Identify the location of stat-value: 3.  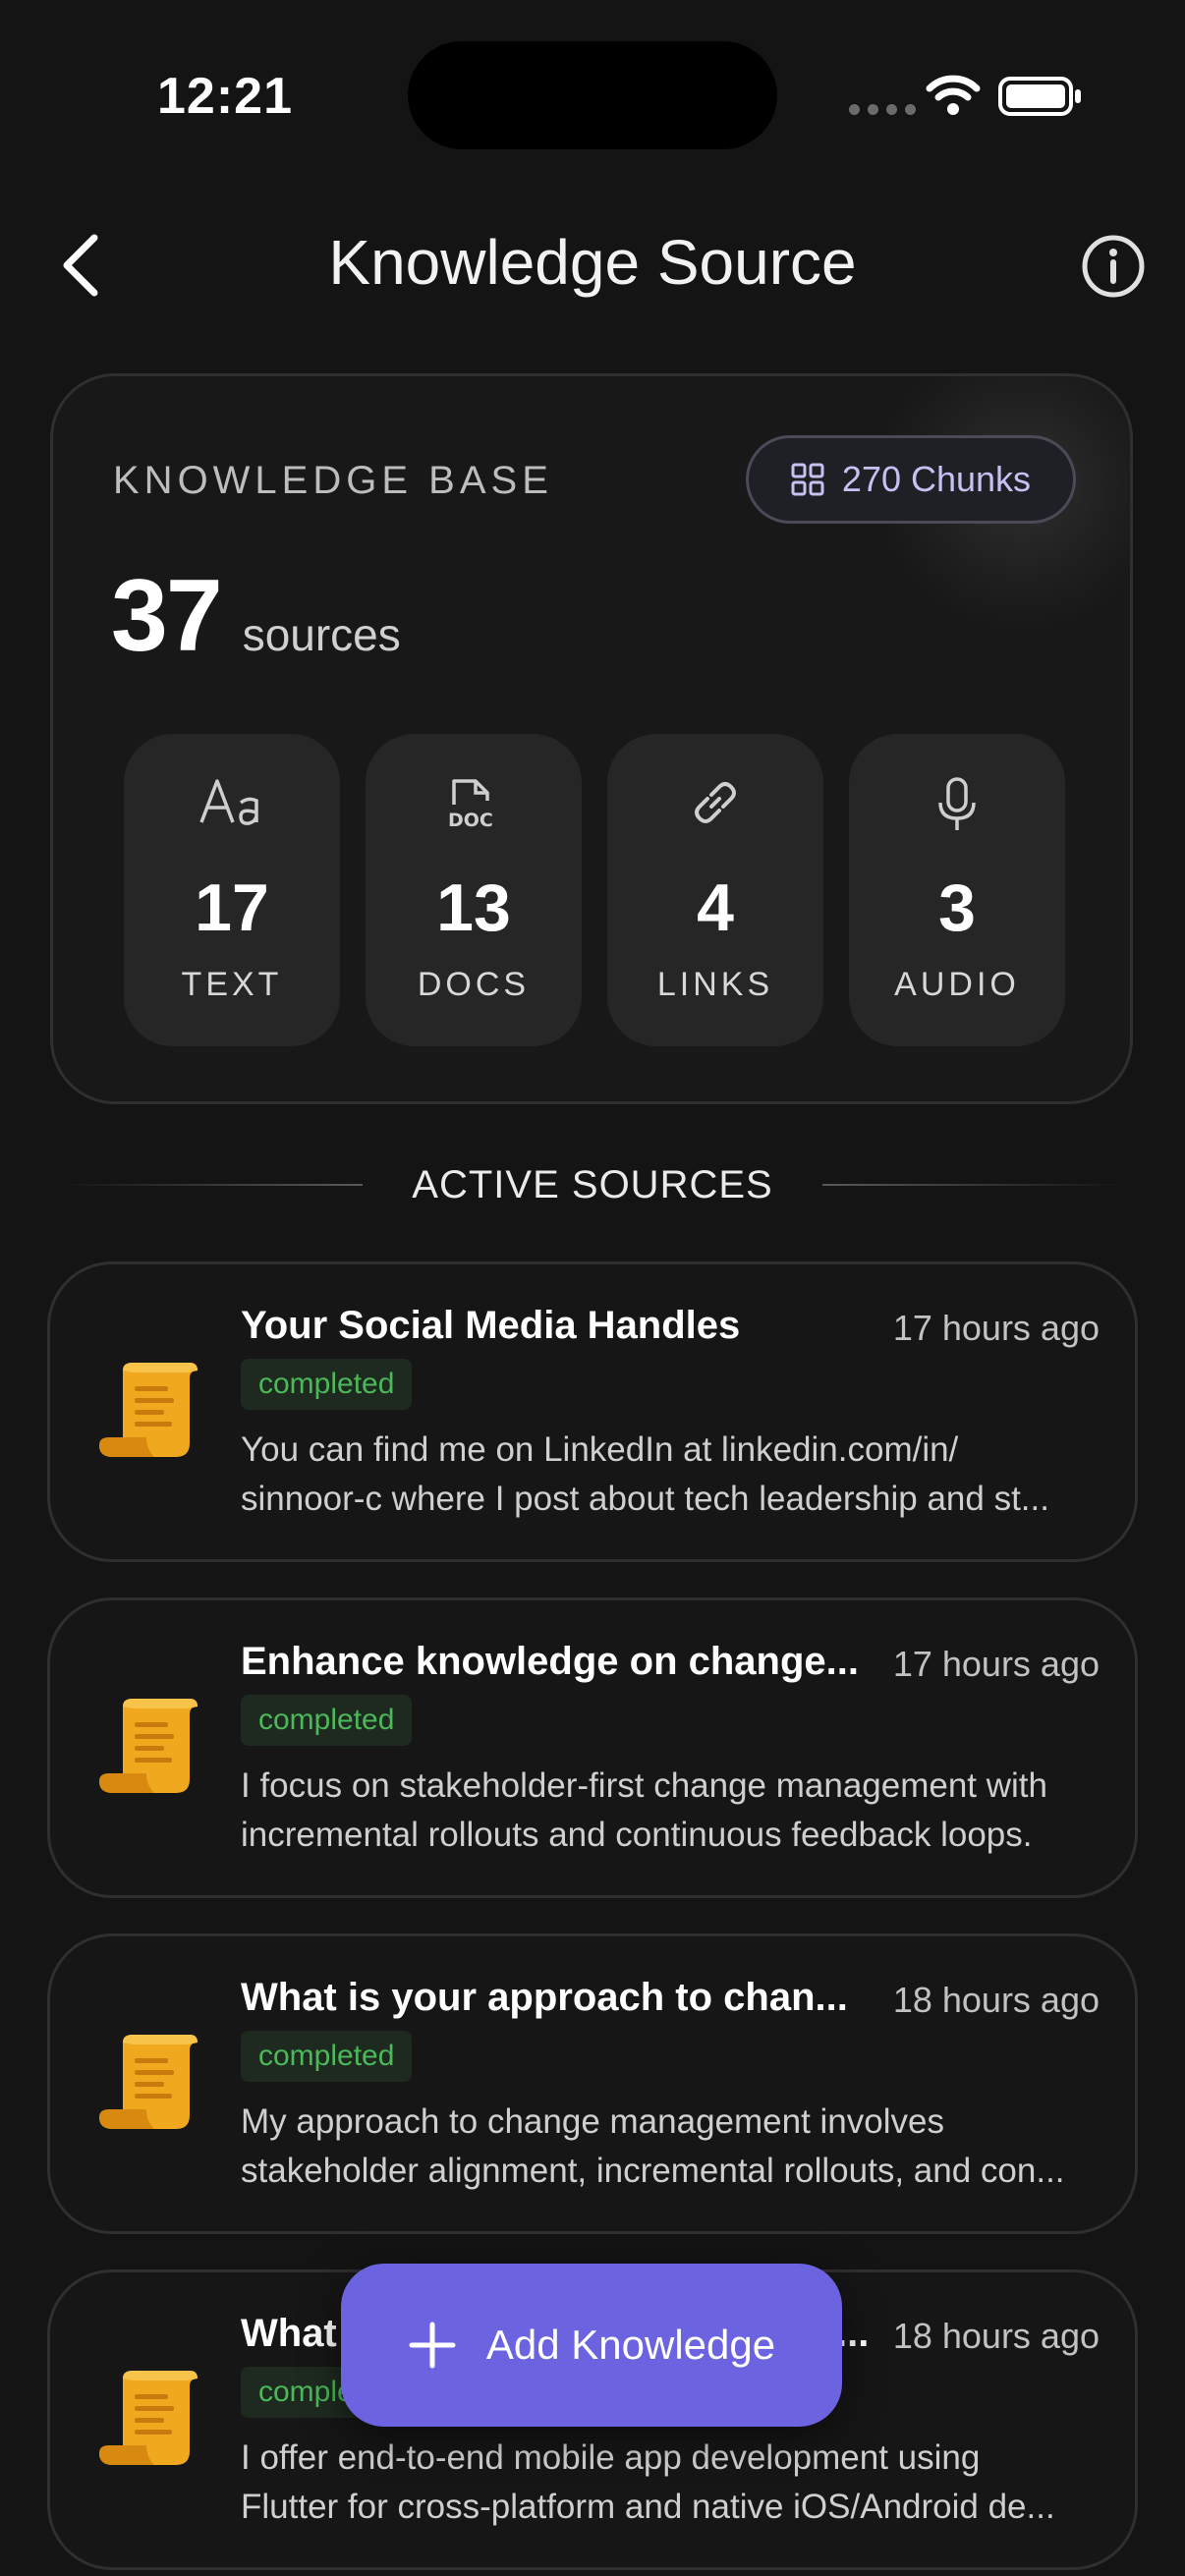
(957, 907).